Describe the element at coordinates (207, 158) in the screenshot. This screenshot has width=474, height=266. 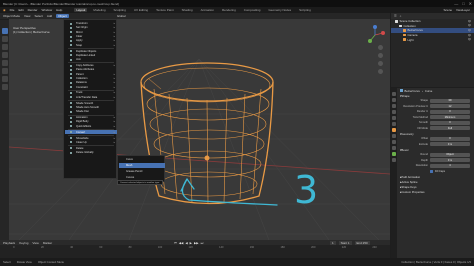
I see `object-origin` at that location.